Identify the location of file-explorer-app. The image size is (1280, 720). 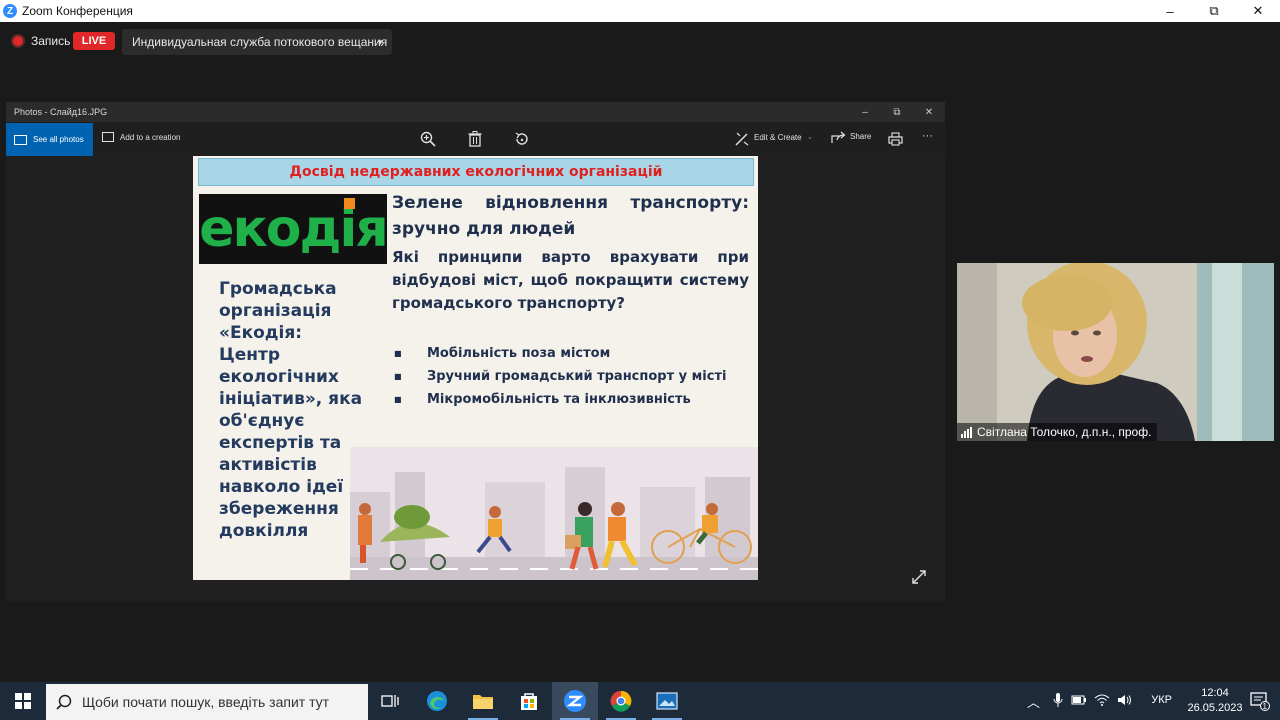
(483, 701).